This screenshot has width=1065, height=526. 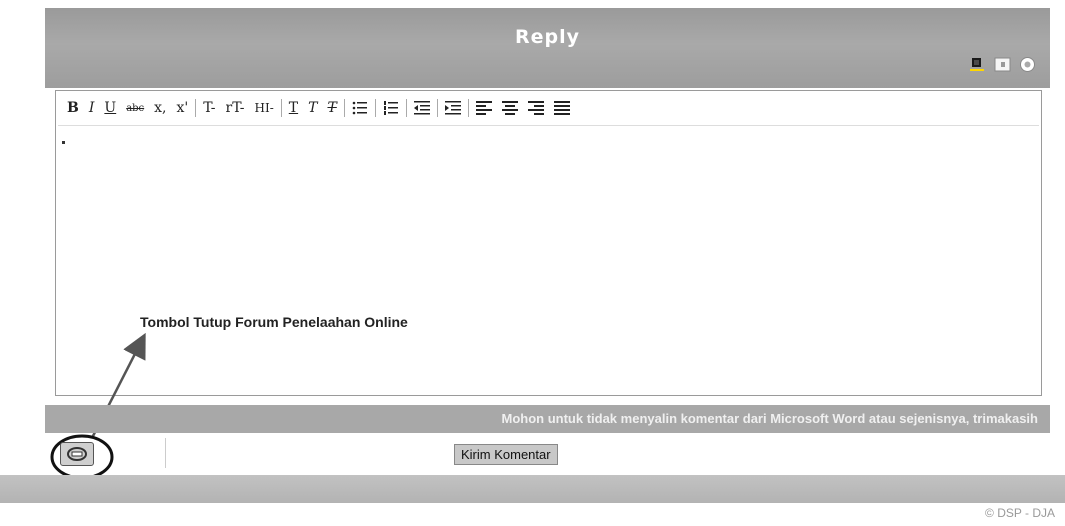 I want to click on numbered-list-icon, so click(x=391, y=108).